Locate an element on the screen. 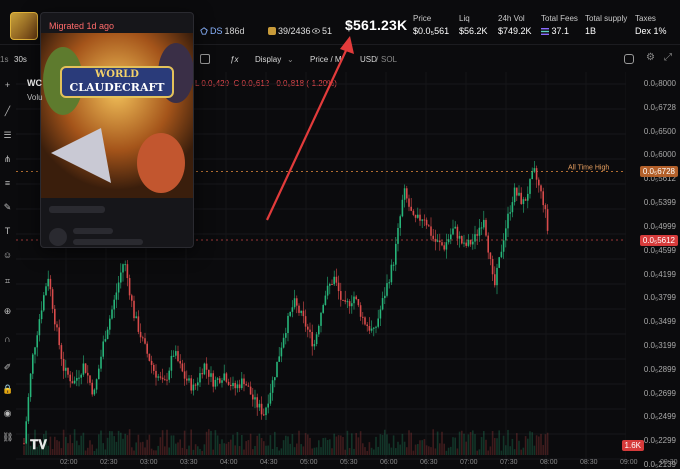  solana-icon is located at coordinates (545, 31).